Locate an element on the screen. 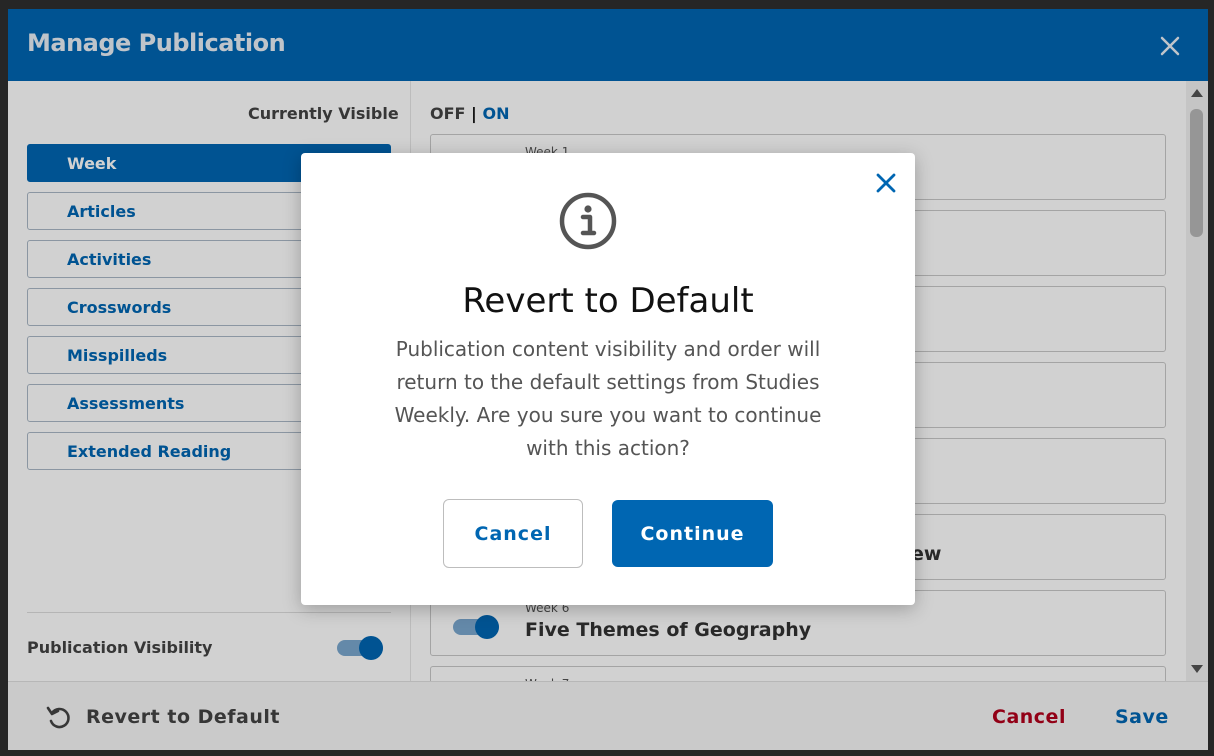  dialog-title: Revert to Default is located at coordinates (608, 301).